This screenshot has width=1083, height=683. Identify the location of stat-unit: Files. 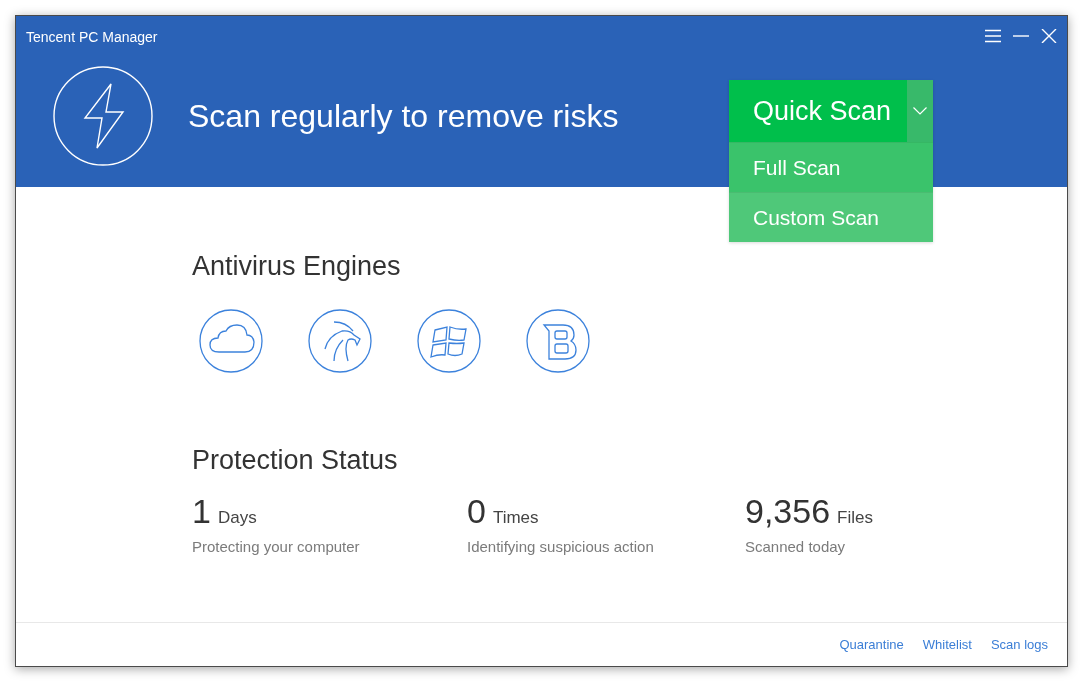
(855, 518).